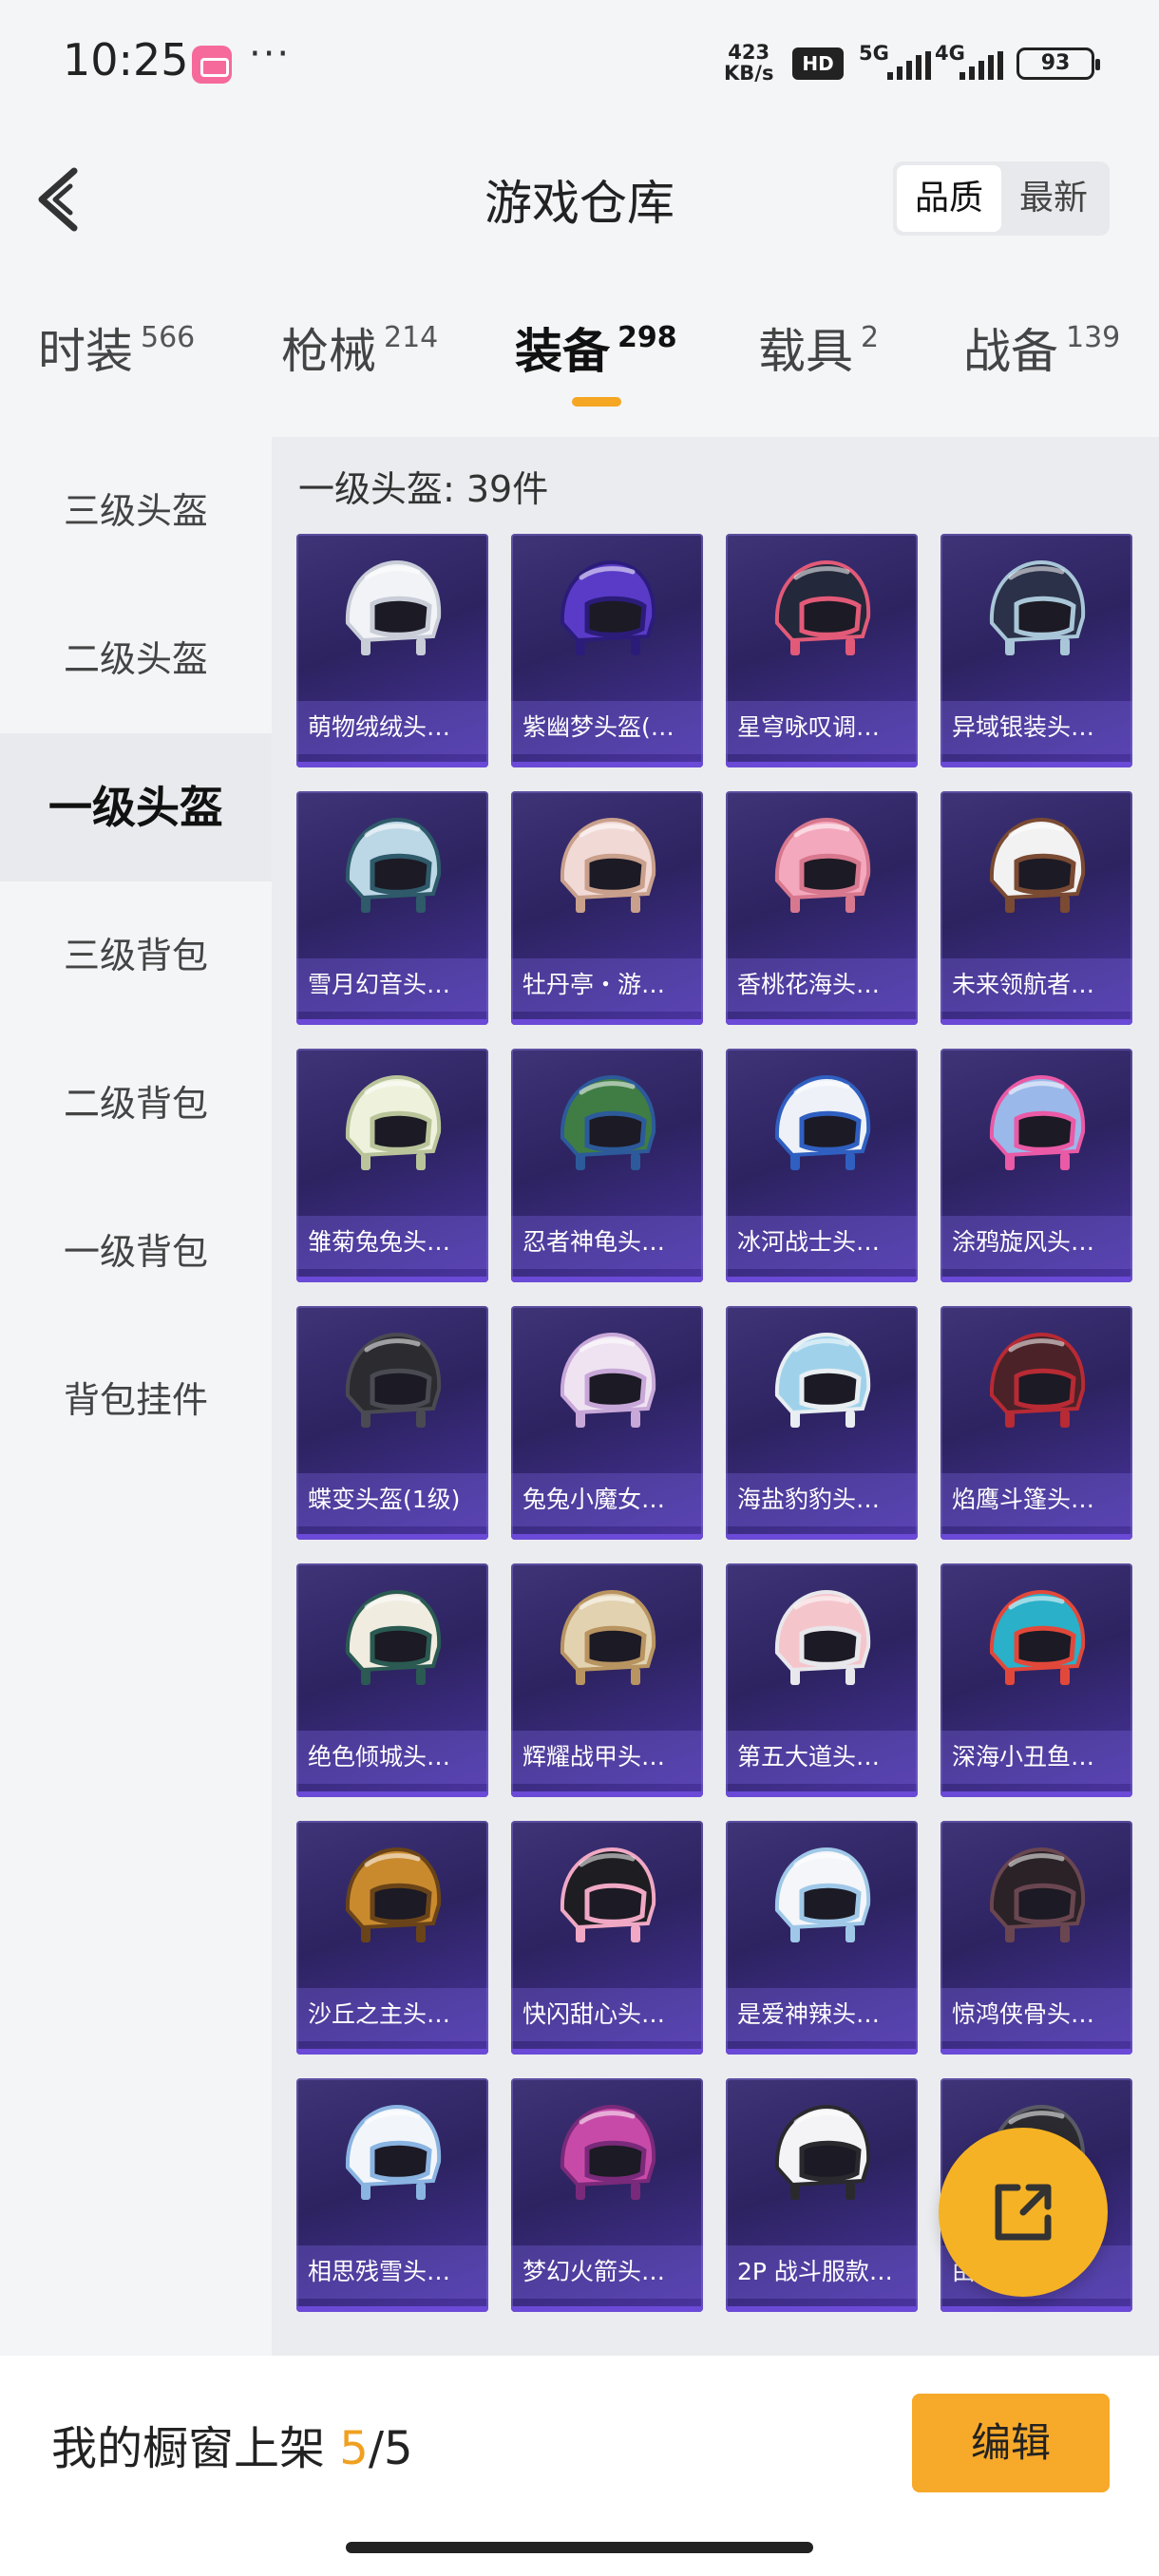 This screenshot has height=2576, width=1159. I want to click on tab-fashion: 时装 566, so click(116, 347).